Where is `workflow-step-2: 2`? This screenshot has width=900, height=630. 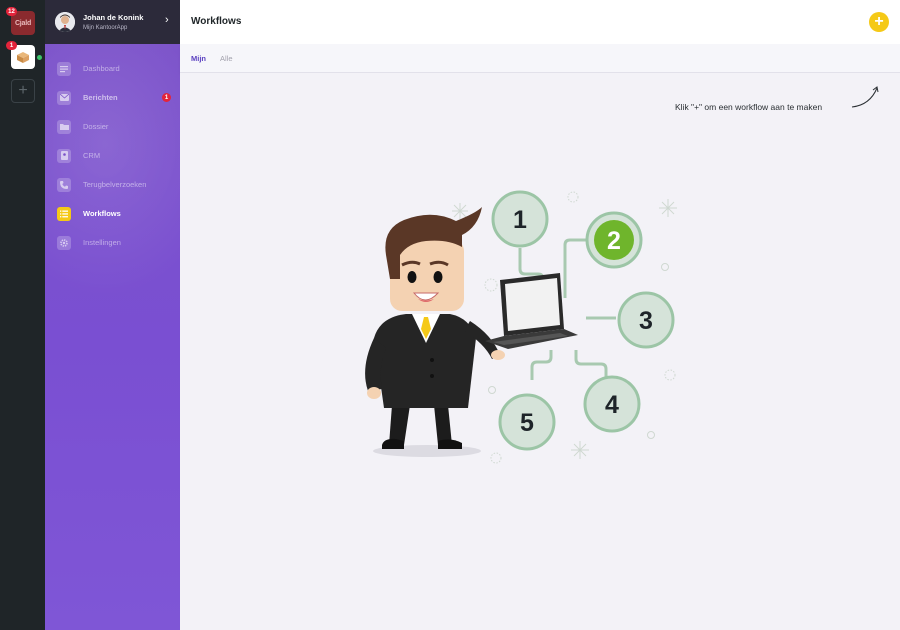
workflow-step-2: 2 is located at coordinates (614, 240).